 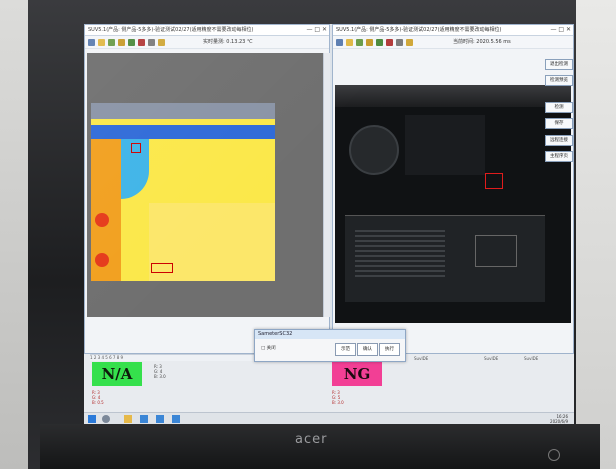 I want to click on left-readouts: R: 3 G: 4 B: 0.5, so click(x=98, y=397).